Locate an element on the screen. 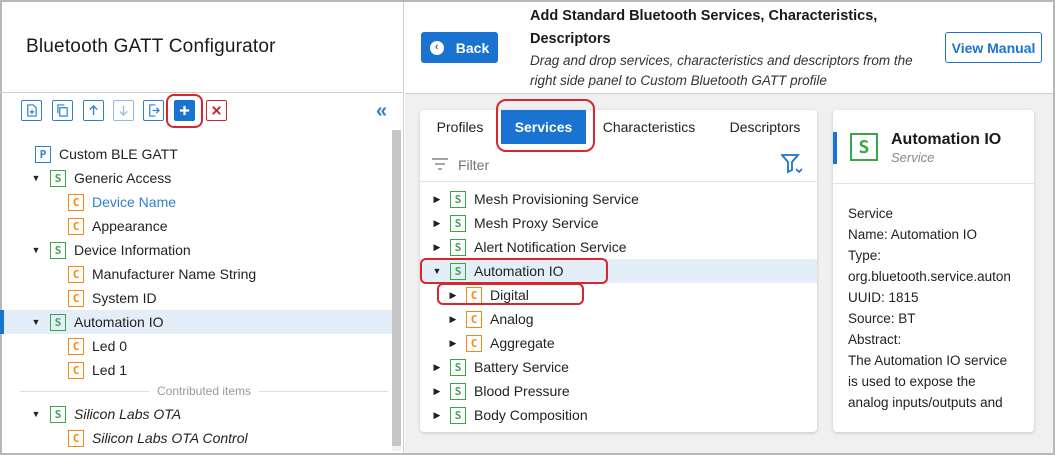  tree-item-label: Automation IO is located at coordinates (119, 322).